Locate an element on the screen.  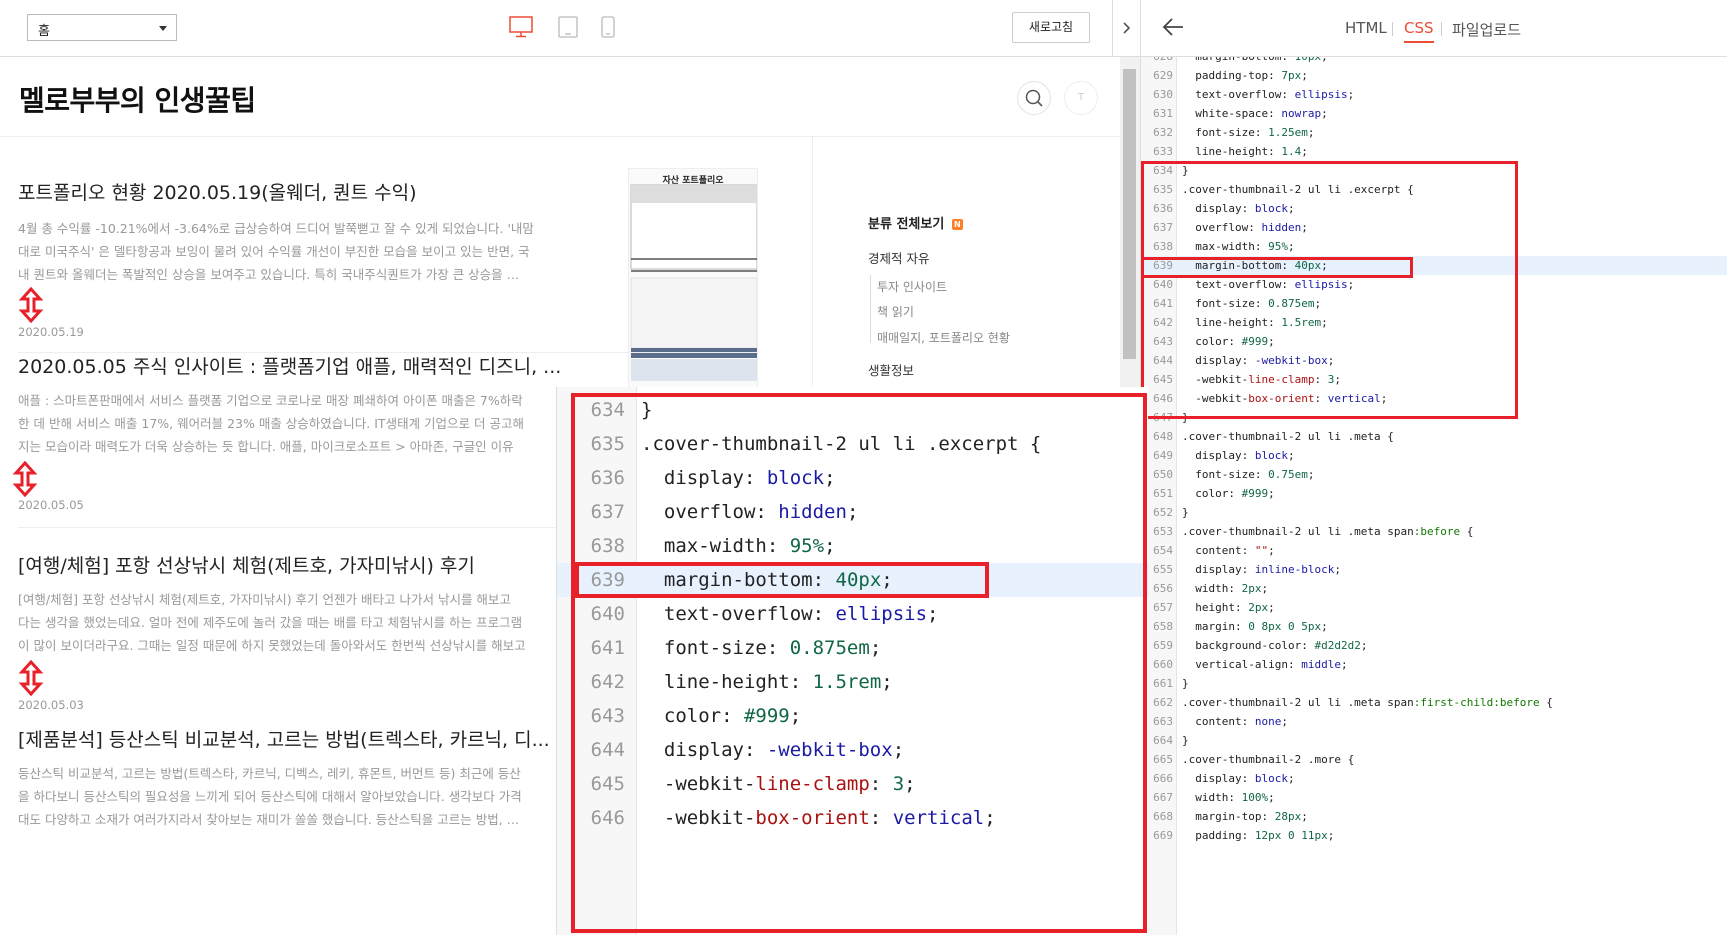
preview-toolbar: 홈 새로고침 is located at coordinates (556, 28).